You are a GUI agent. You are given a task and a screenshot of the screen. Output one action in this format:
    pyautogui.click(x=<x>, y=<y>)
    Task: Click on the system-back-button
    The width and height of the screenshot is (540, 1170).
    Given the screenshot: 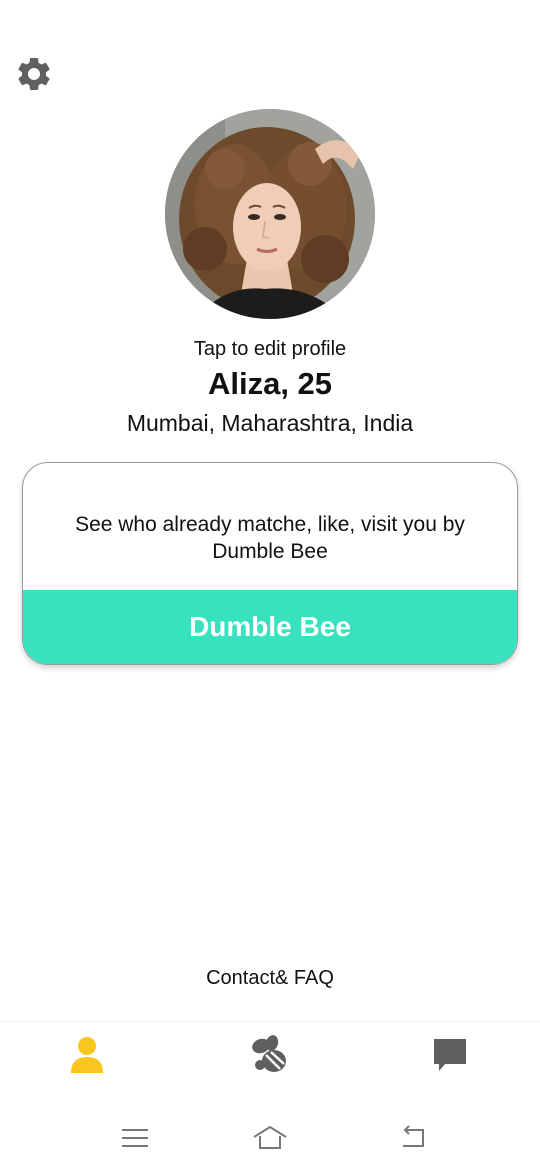 What is the action you would take?
    pyautogui.click(x=412, y=1140)
    